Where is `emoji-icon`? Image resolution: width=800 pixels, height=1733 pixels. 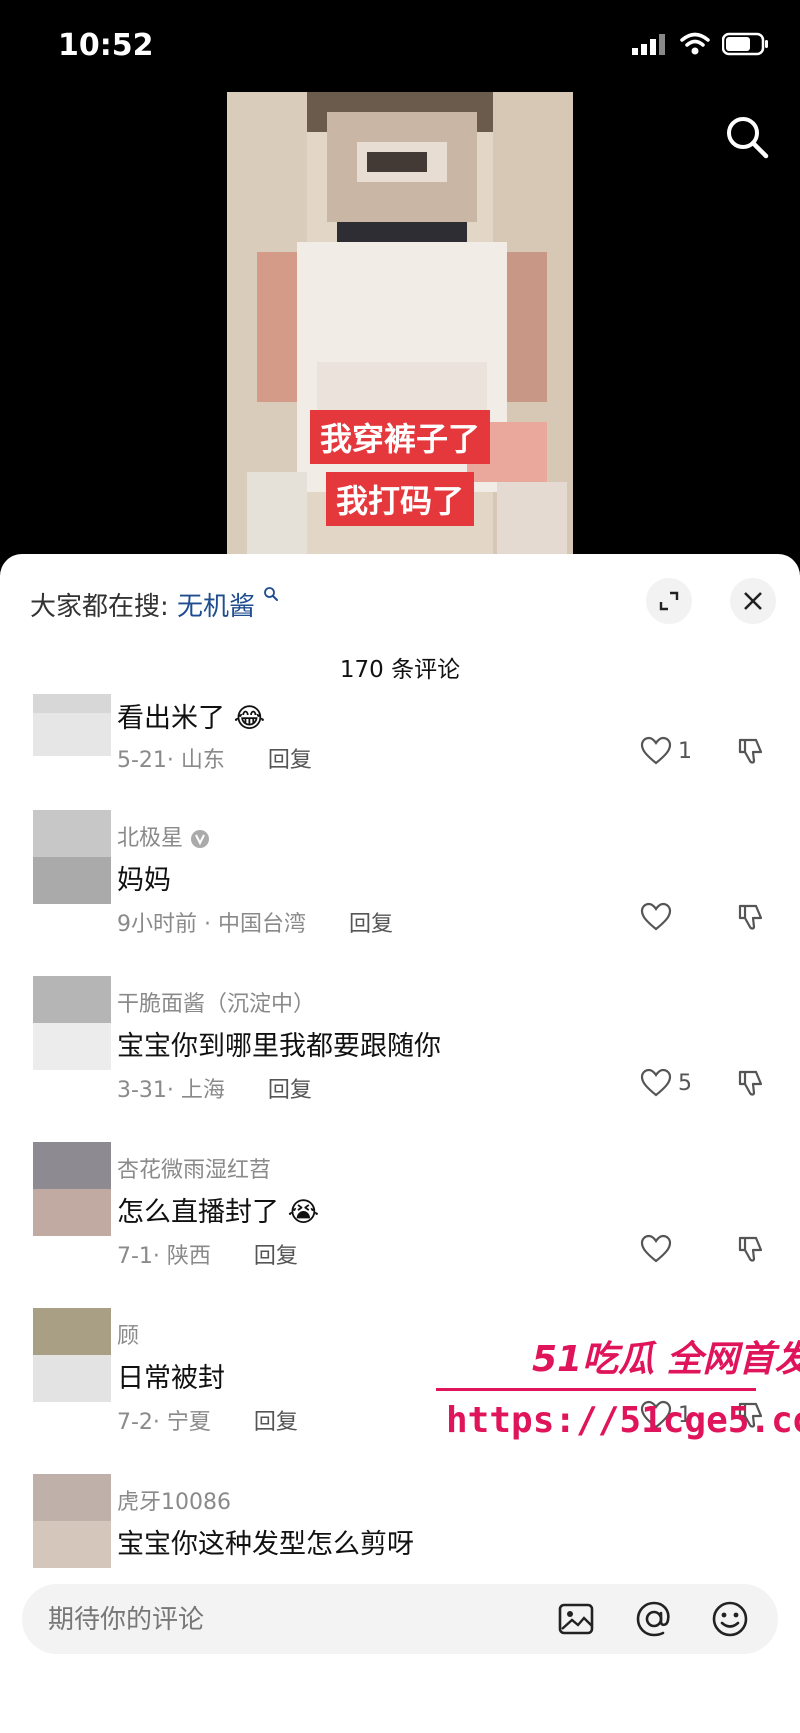 emoji-icon is located at coordinates (730, 1619).